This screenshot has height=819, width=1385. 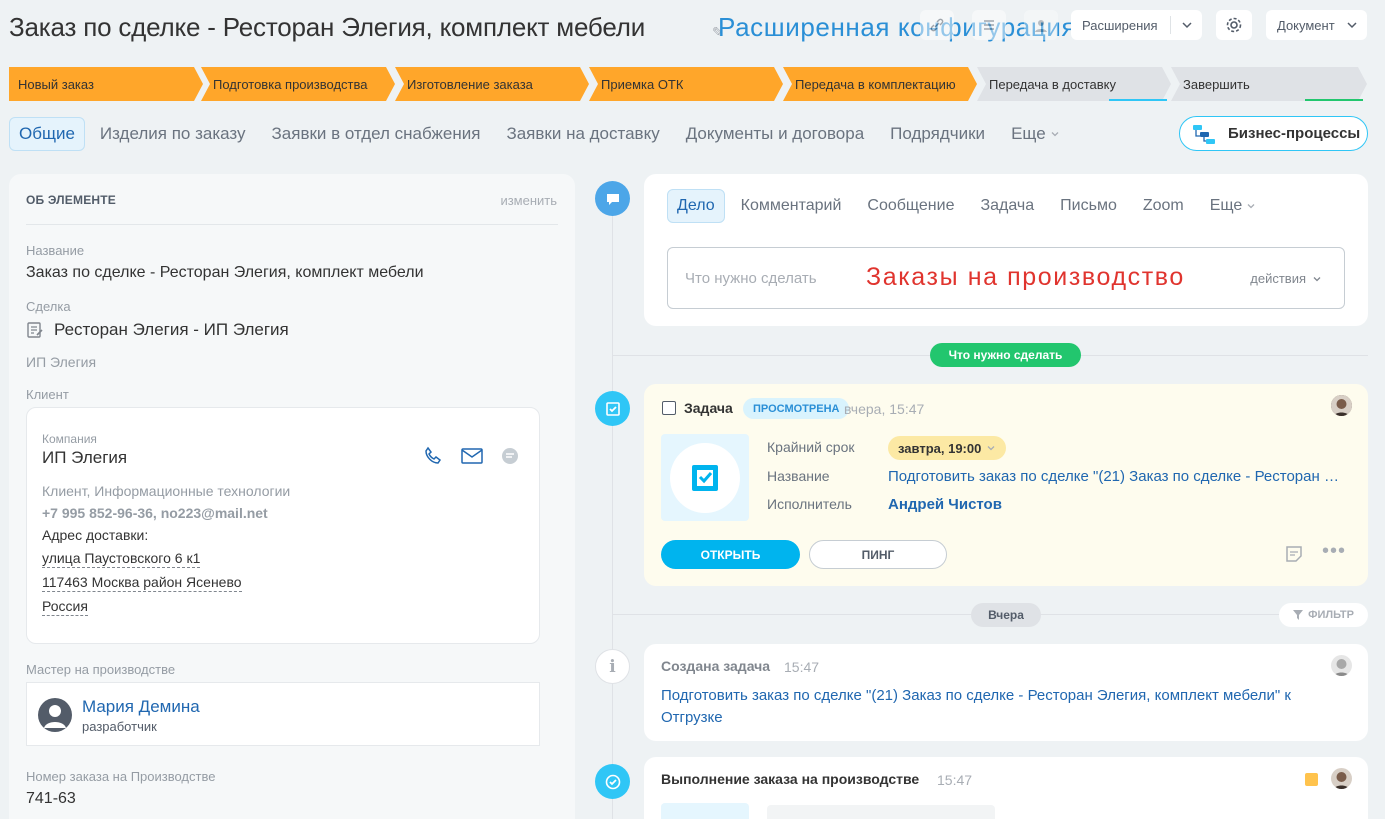 I want to click on tab-more-label: Еще, so click(x=1028, y=133).